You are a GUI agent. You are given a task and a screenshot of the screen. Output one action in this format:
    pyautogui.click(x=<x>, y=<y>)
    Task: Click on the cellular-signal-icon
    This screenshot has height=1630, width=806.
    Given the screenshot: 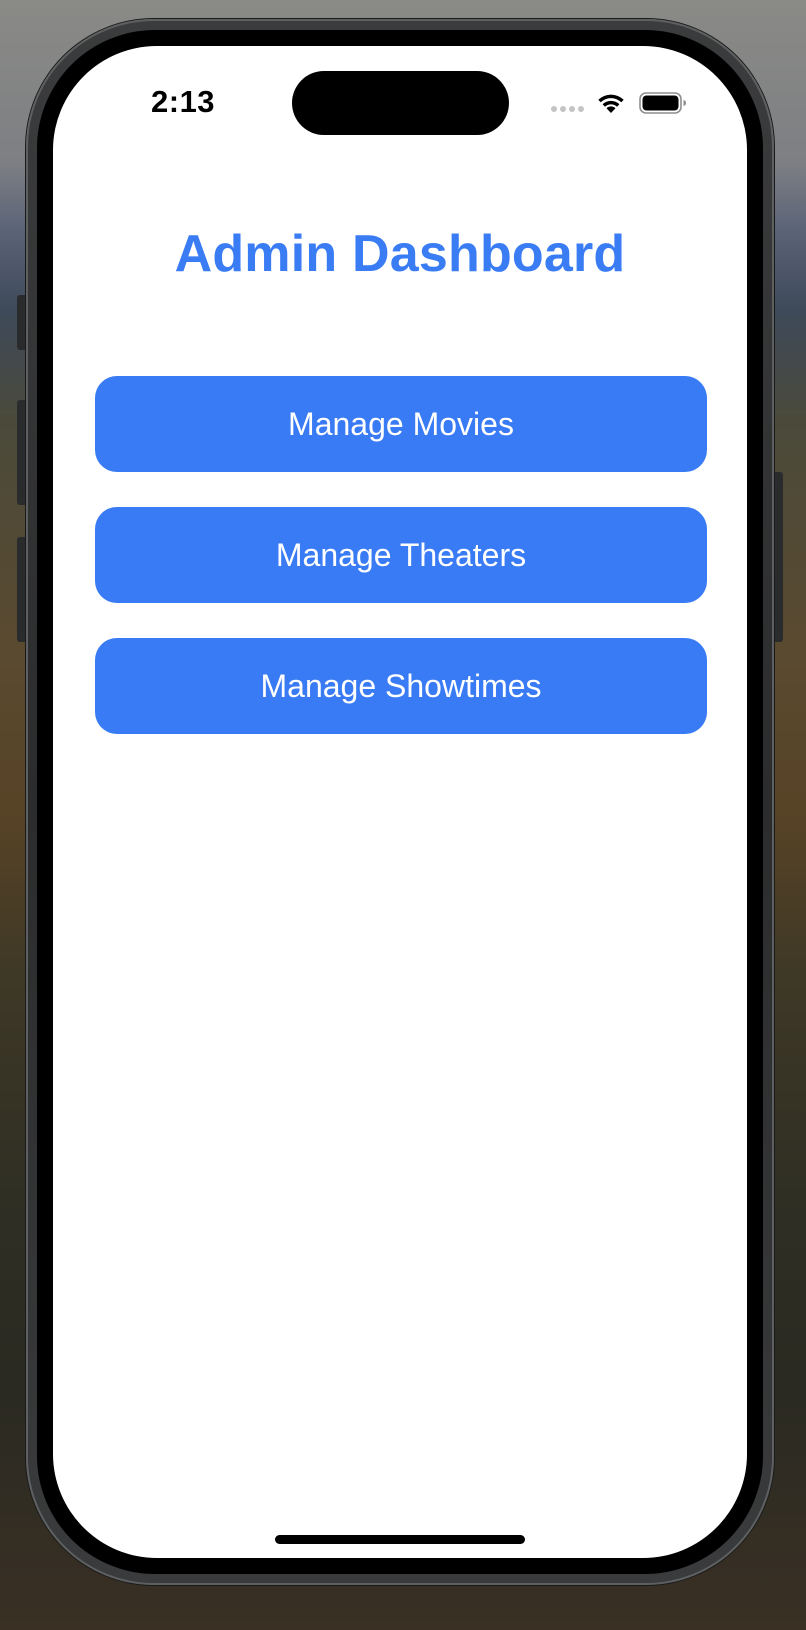 What is the action you would take?
    pyautogui.click(x=569, y=109)
    